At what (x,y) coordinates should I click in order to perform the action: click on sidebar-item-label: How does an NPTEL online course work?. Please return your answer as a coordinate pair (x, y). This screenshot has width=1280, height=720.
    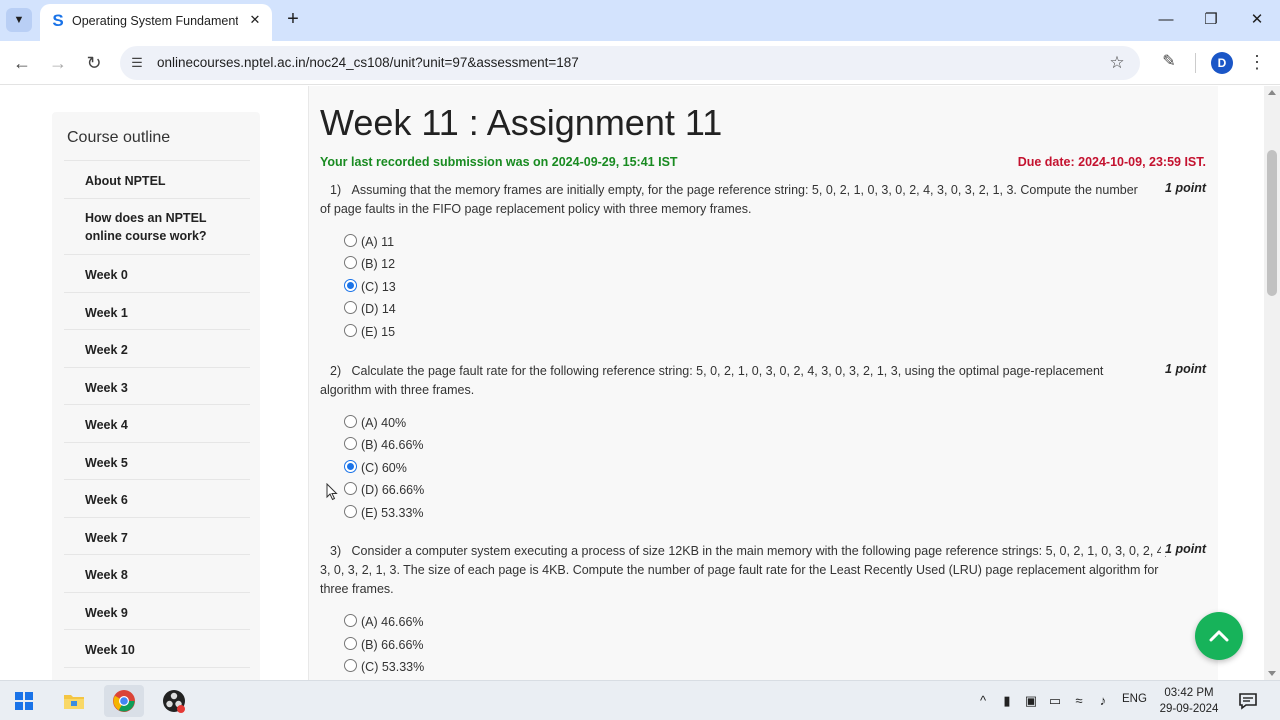
    Looking at the image, I should click on (146, 227).